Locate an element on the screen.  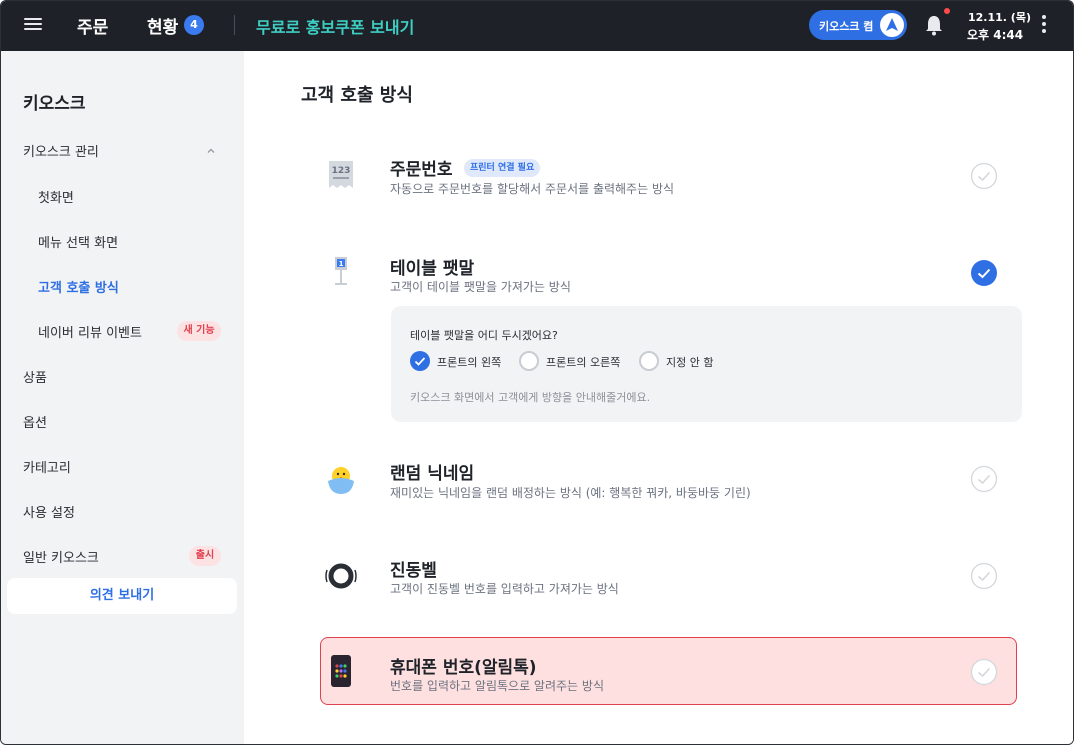
sidebar-item-options: 옵션 is located at coordinates (35, 421).